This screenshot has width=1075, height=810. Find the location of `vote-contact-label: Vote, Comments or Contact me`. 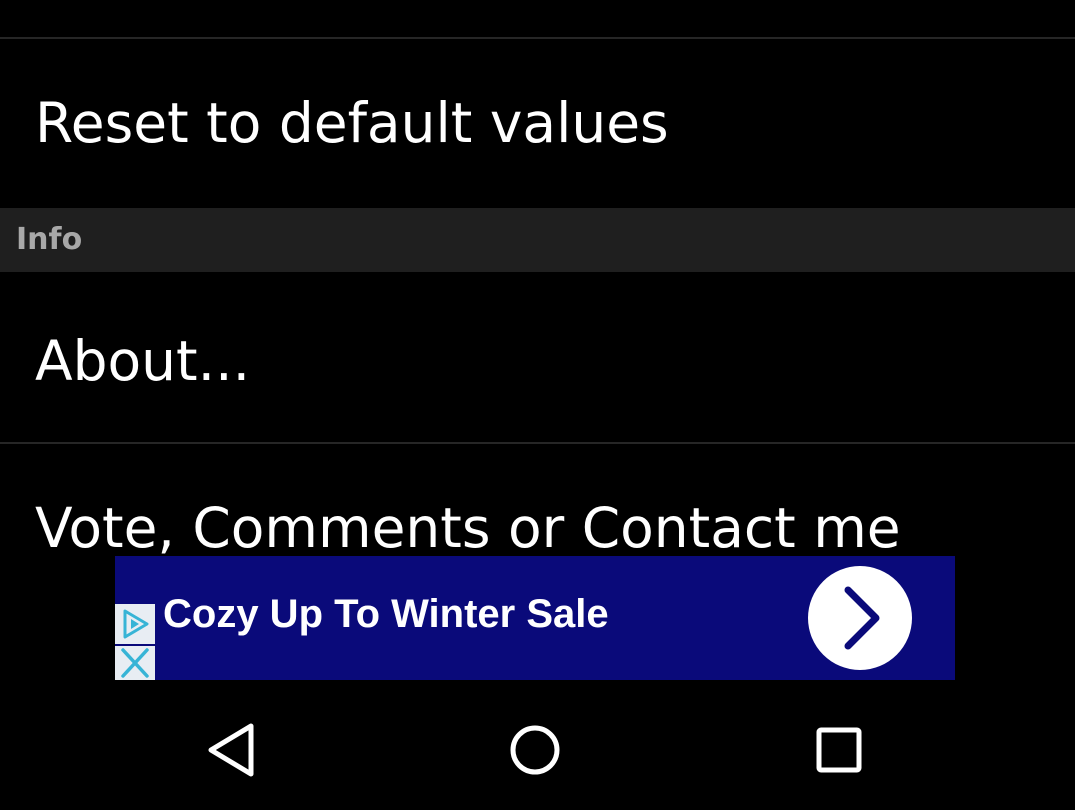

vote-contact-label: Vote, Comments or Contact me is located at coordinates (468, 526).